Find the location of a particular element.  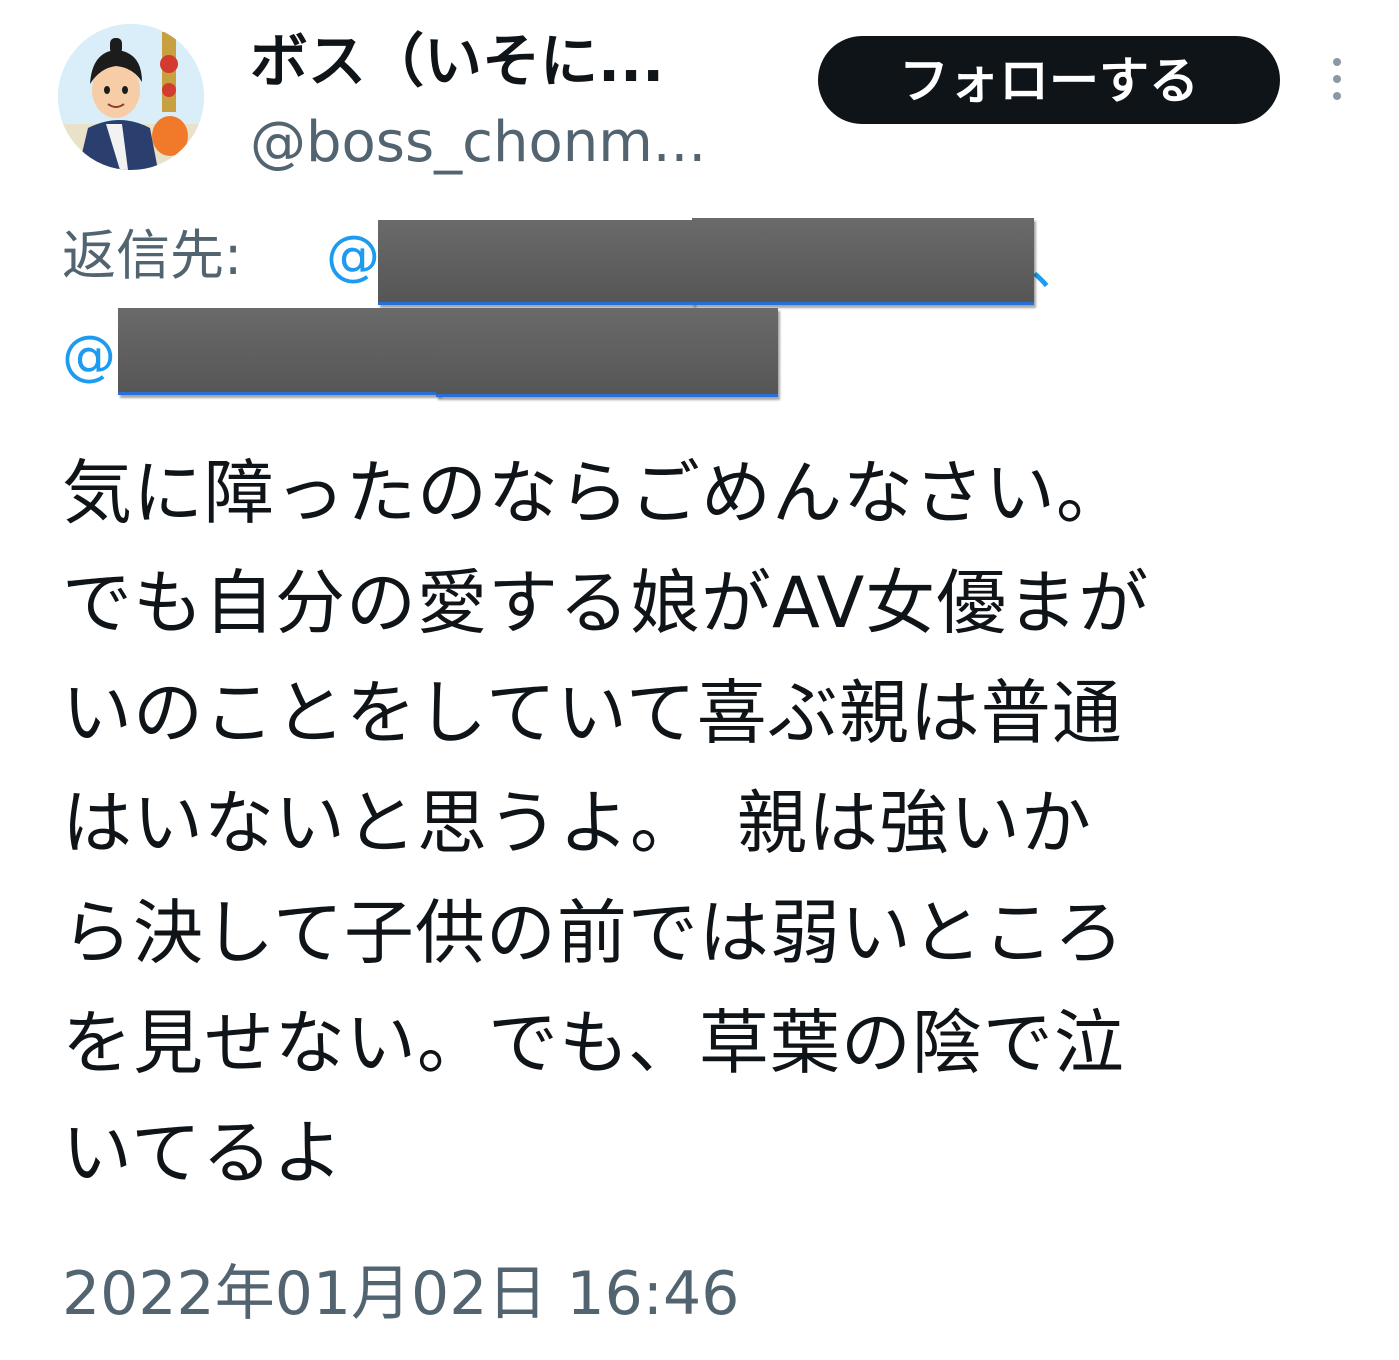

reply-mention-1: @ is located at coordinates (353, 256).